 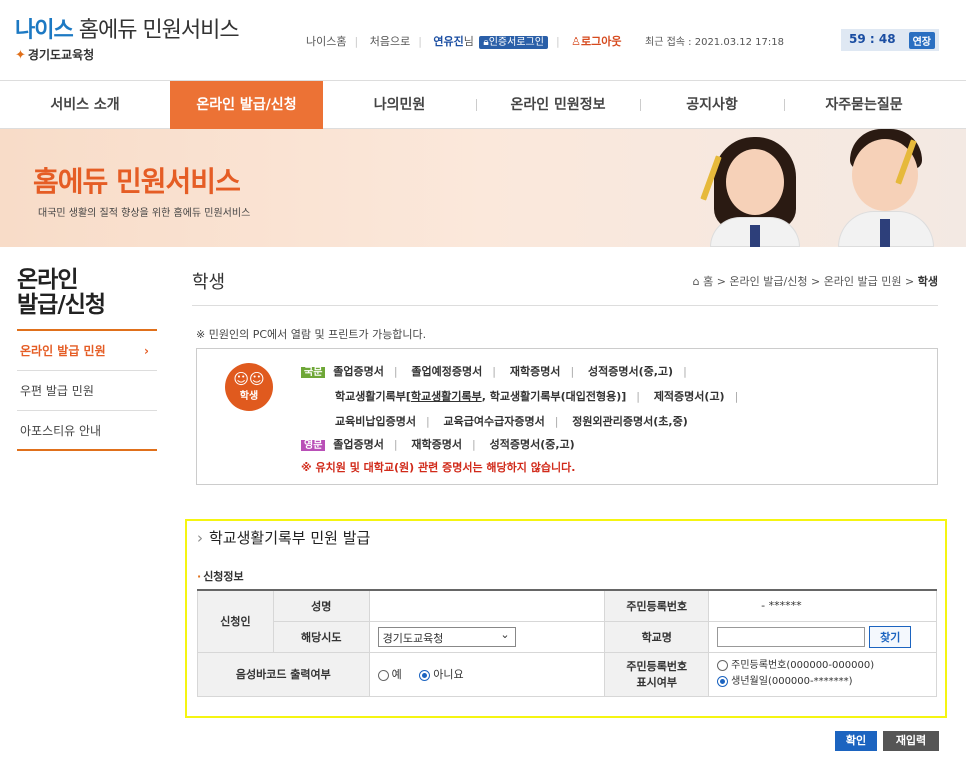 I want to click on barcode-yes-option: 예, so click(x=389, y=674).